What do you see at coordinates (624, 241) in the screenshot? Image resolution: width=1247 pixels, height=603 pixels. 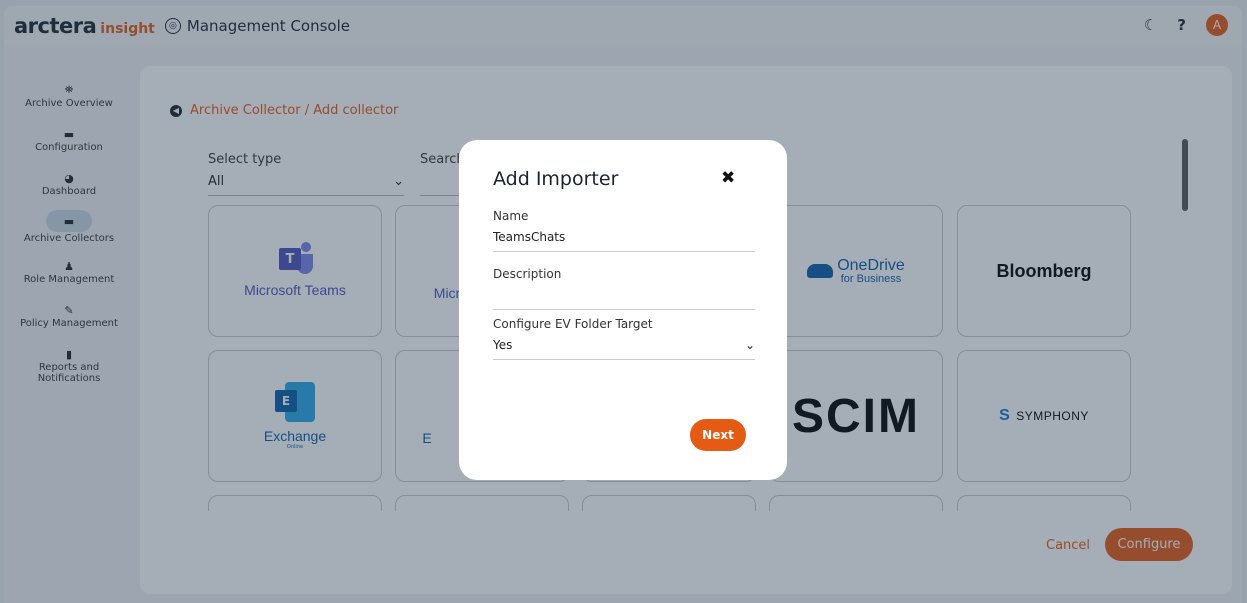 I see `name-field: TeamsChats` at bounding box center [624, 241].